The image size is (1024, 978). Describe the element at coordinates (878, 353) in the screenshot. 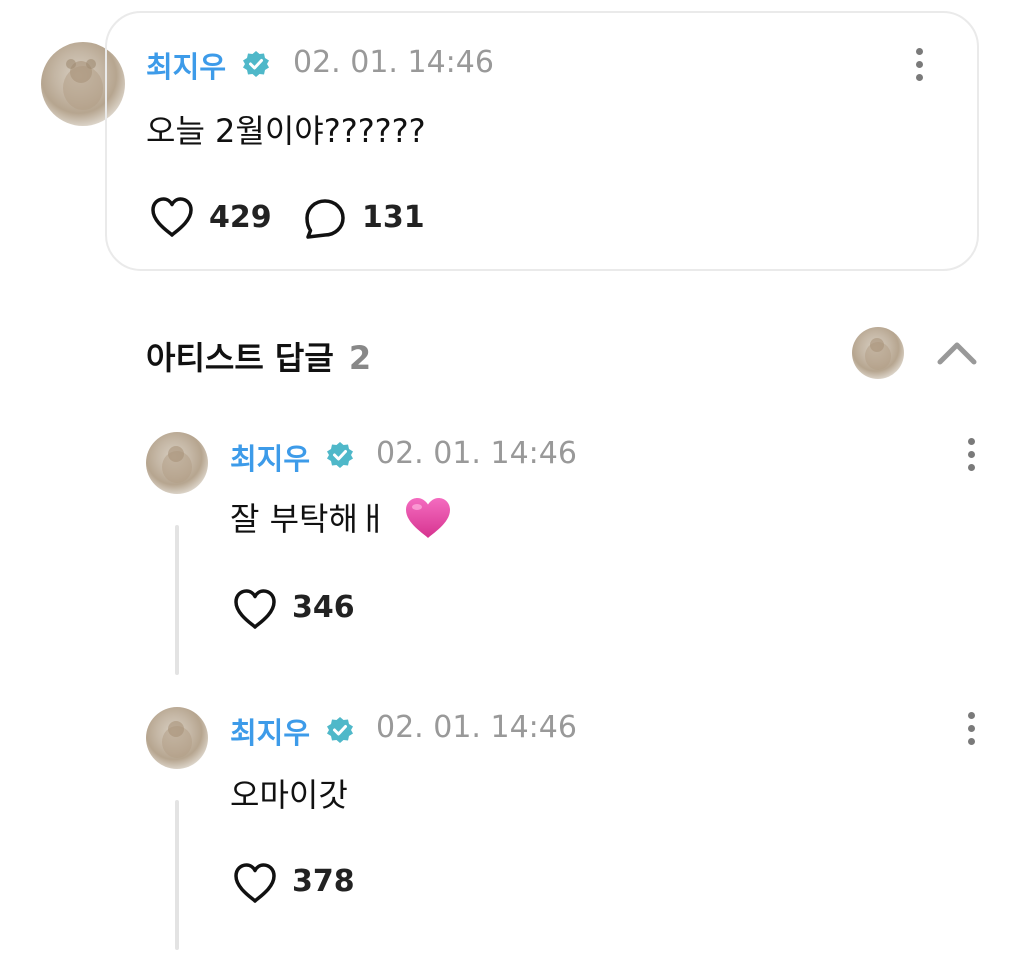

I see `replies-avatar` at that location.